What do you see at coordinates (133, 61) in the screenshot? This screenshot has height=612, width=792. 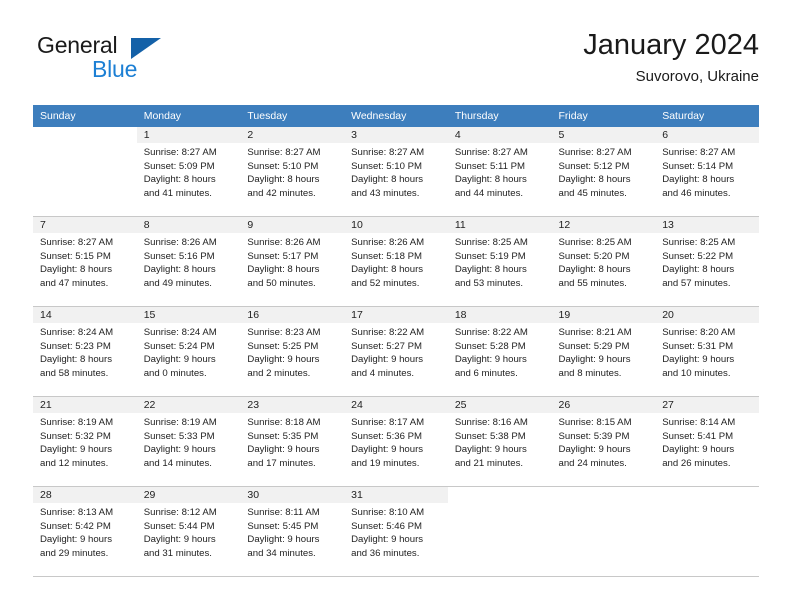 I see `general-blue-logo: General Blue` at bounding box center [133, 61].